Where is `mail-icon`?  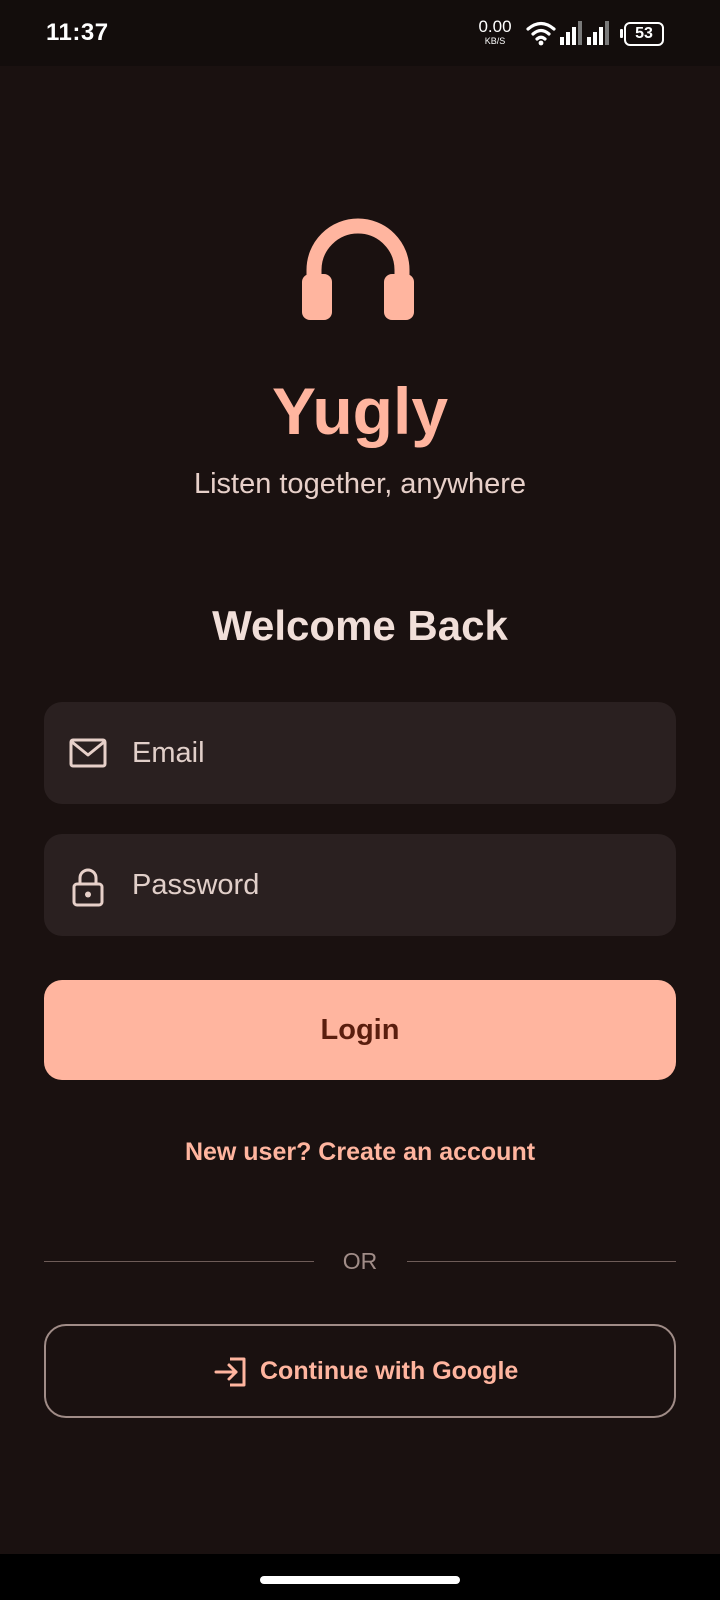
mail-icon is located at coordinates (88, 755).